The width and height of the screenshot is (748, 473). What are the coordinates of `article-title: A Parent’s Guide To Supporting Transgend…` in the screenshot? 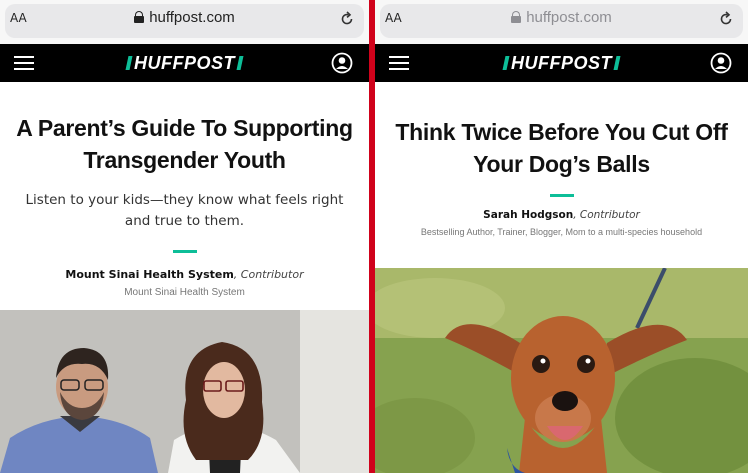 It's located at (184, 144).